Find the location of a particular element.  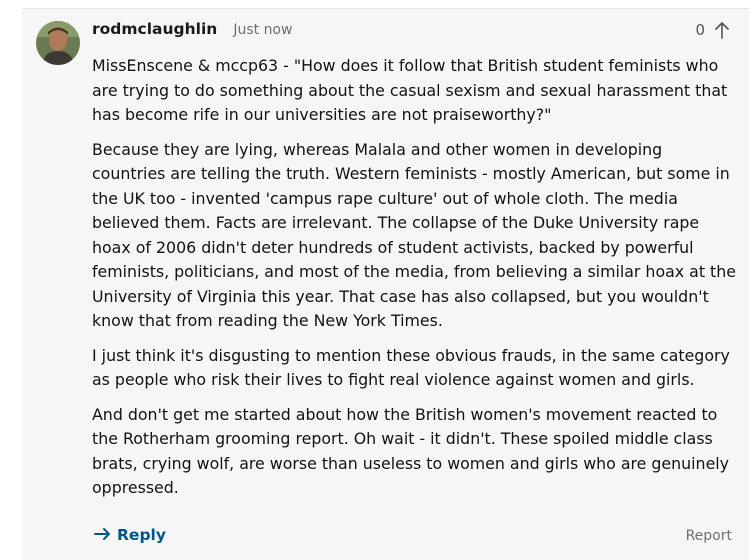

comment-header: rodmclaughlin Just now is located at coordinates (192, 32).